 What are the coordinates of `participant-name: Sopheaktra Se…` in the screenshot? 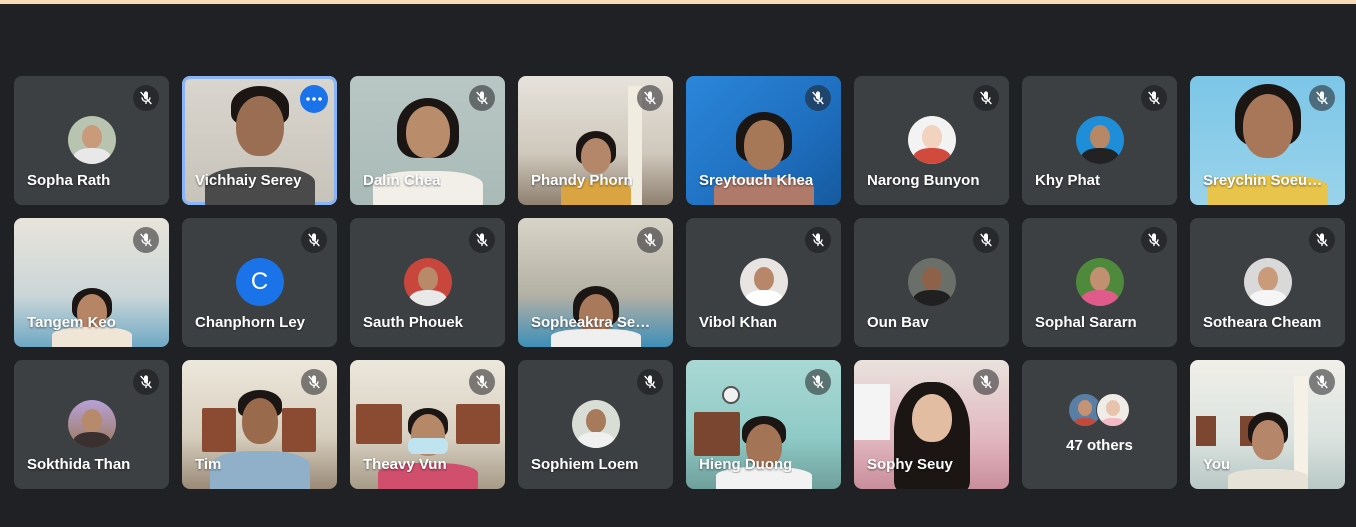 It's located at (591, 322).